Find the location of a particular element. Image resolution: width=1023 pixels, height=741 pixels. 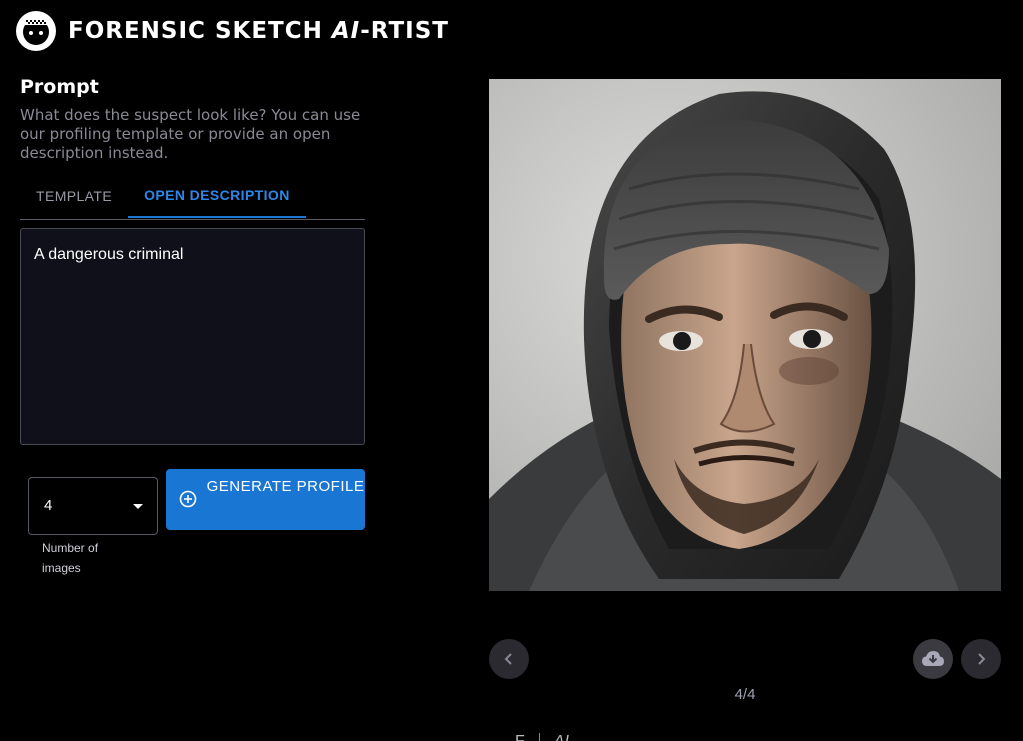

chevron-left-icon is located at coordinates (508, 659).